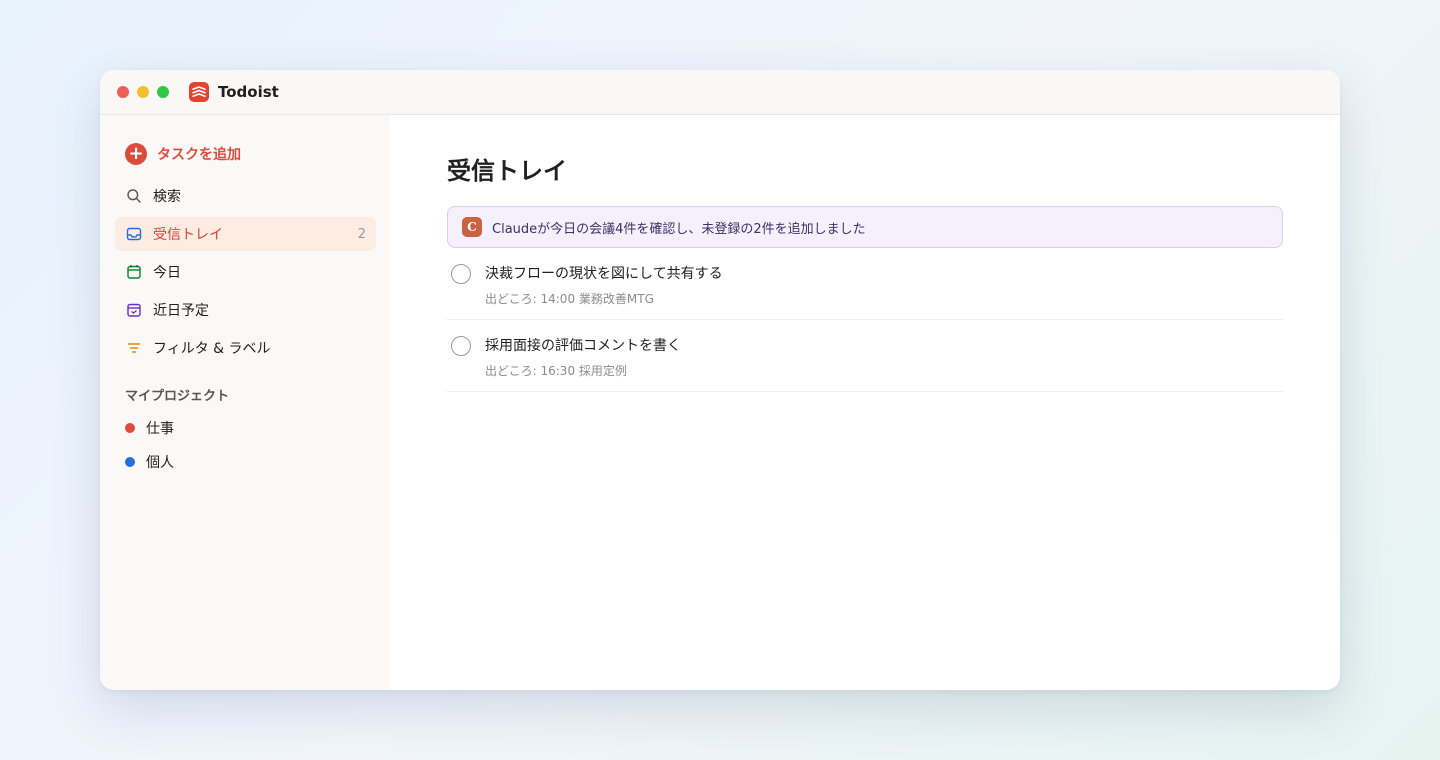 This screenshot has height=760, width=1440. I want to click on sidebar-item-label: 受信トレイ, so click(188, 235).